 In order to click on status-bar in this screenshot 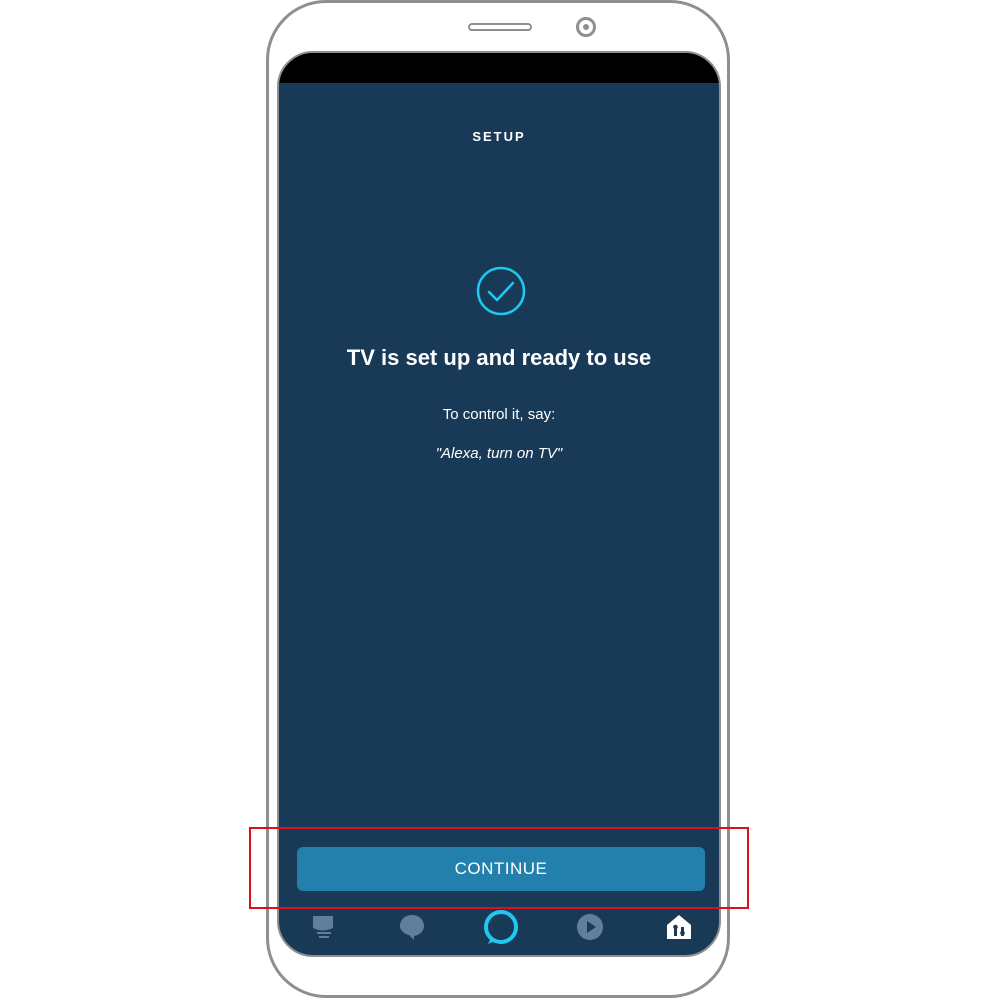, I will do `click(499, 68)`.